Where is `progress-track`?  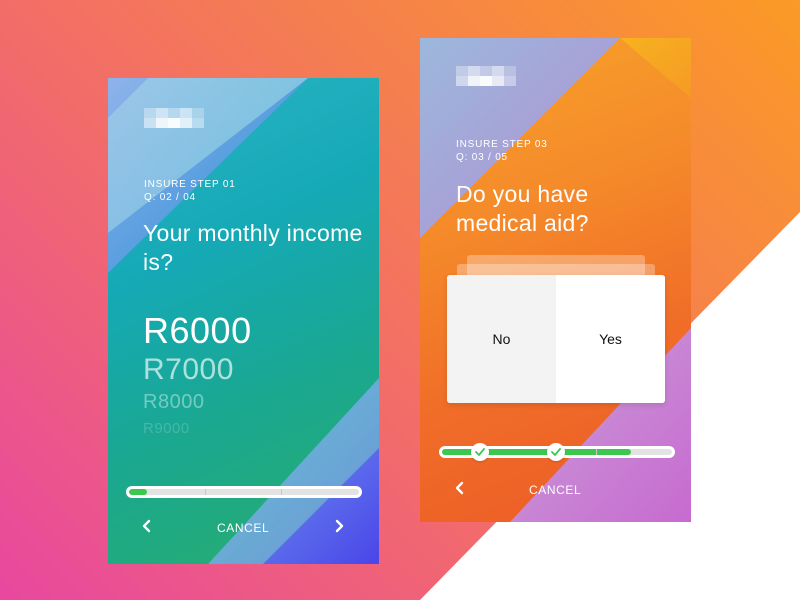 progress-track is located at coordinates (244, 492).